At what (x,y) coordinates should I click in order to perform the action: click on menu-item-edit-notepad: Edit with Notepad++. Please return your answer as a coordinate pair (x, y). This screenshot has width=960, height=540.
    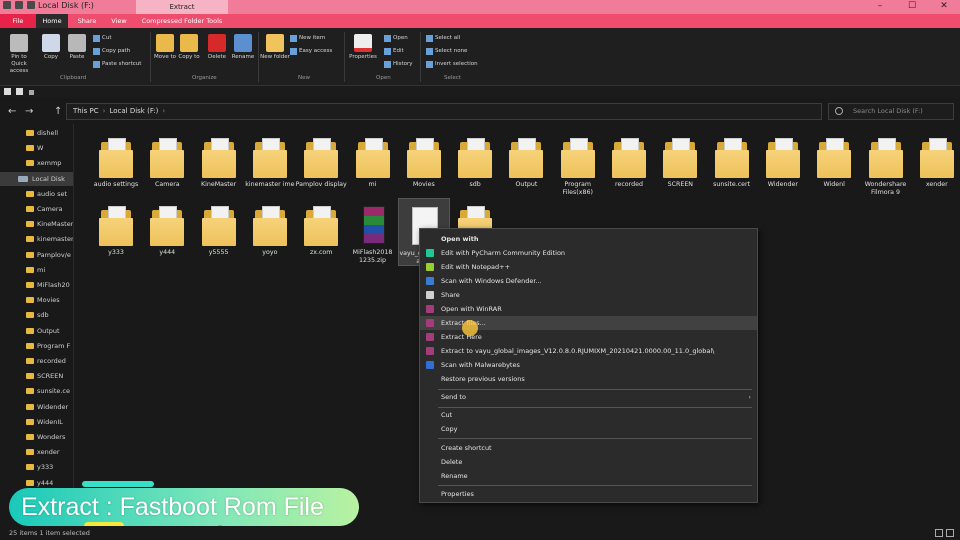
    Looking at the image, I should click on (588, 267).